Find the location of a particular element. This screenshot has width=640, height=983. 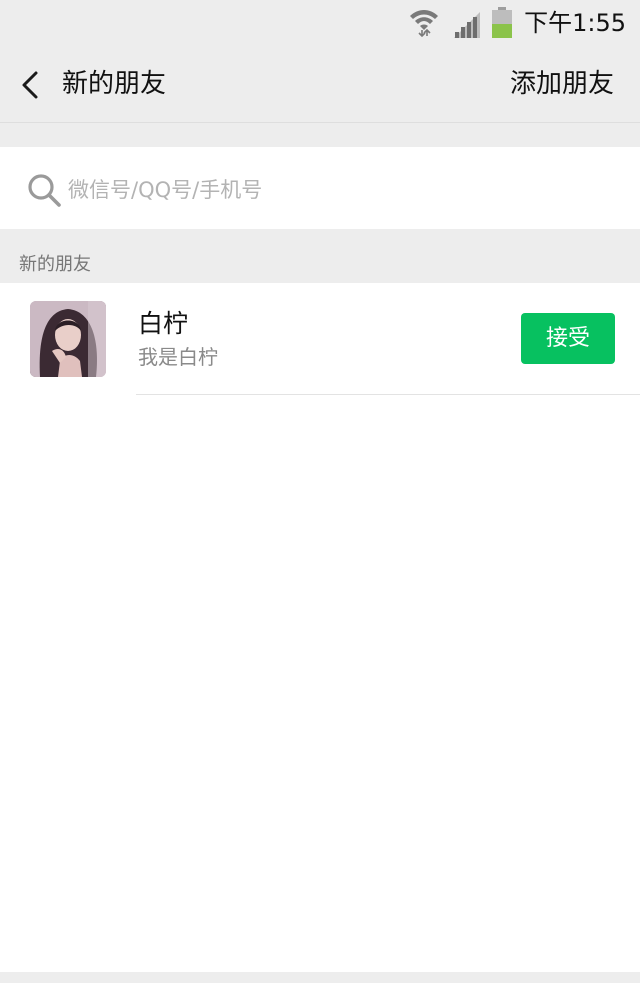

search-icon is located at coordinates (44, 190).